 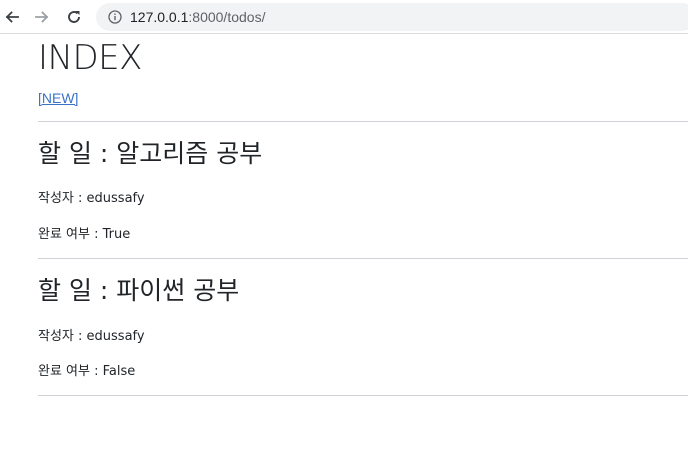 I want to click on back-button, so click(x=12, y=17).